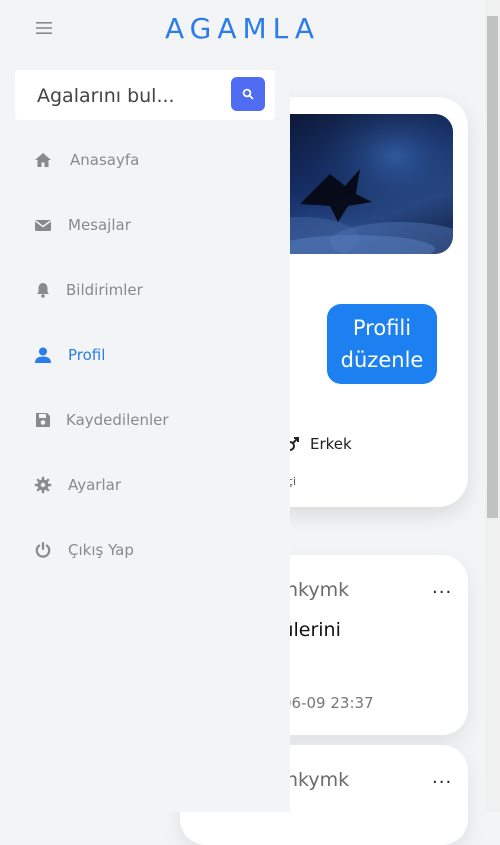 The height and width of the screenshot is (845, 500). I want to click on search-input, so click(132, 96).